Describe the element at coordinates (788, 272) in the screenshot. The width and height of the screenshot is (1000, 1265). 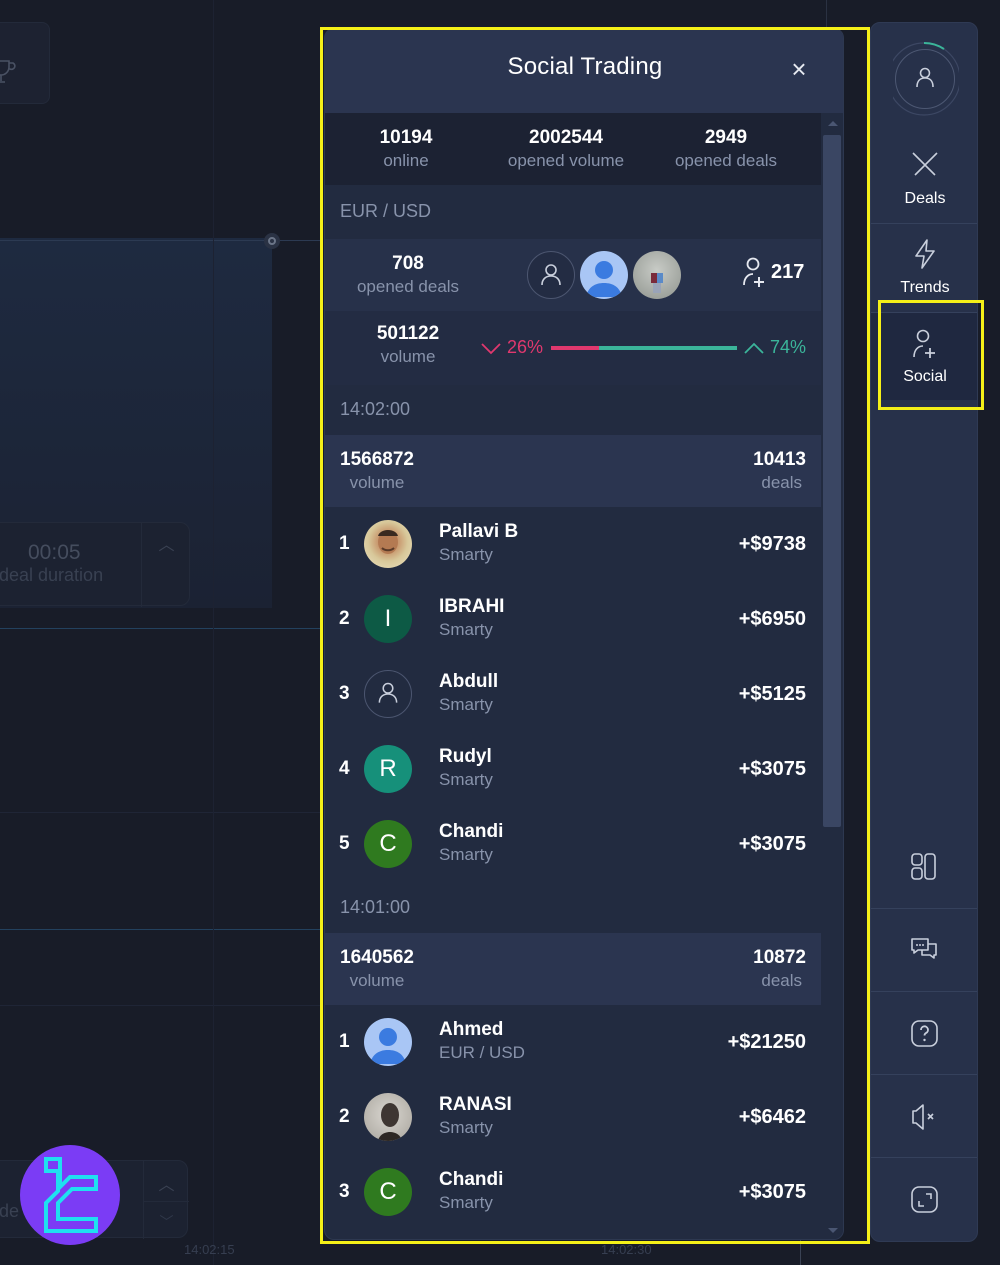
I see `followers-value: 217` at that location.